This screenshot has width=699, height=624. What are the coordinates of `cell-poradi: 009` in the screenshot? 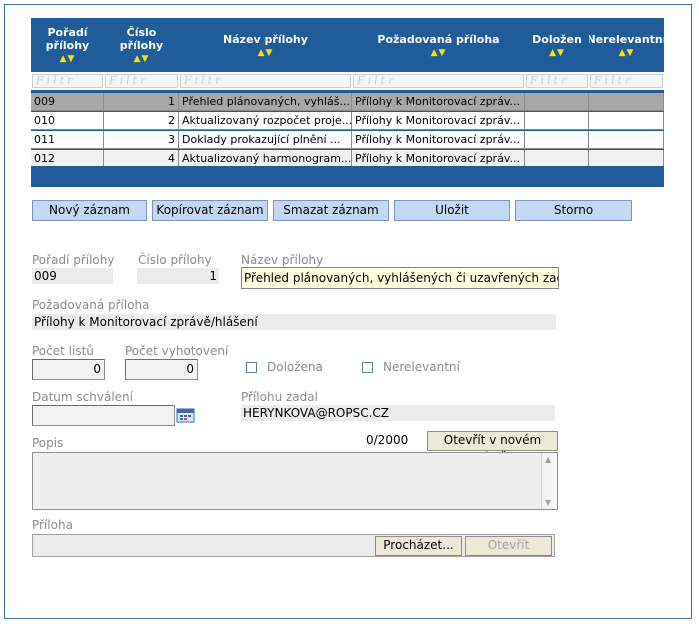 It's located at (67, 102).